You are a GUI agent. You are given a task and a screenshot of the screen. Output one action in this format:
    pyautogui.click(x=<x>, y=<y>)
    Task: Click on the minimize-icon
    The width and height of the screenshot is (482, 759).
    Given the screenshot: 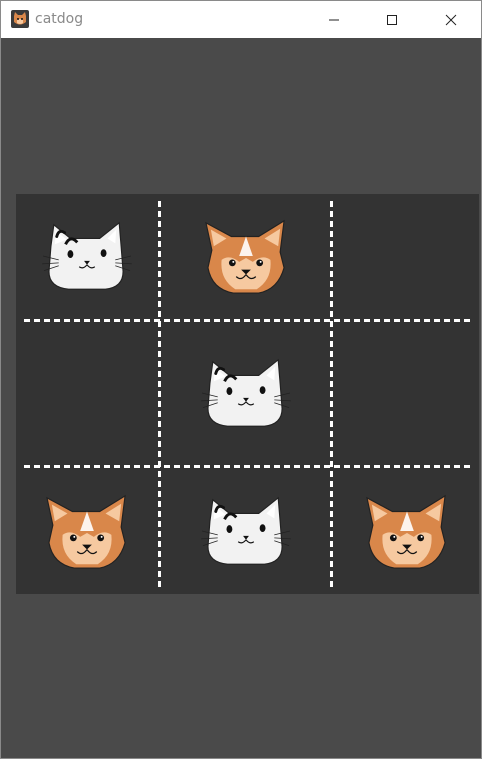 What is the action you would take?
    pyautogui.click(x=334, y=19)
    